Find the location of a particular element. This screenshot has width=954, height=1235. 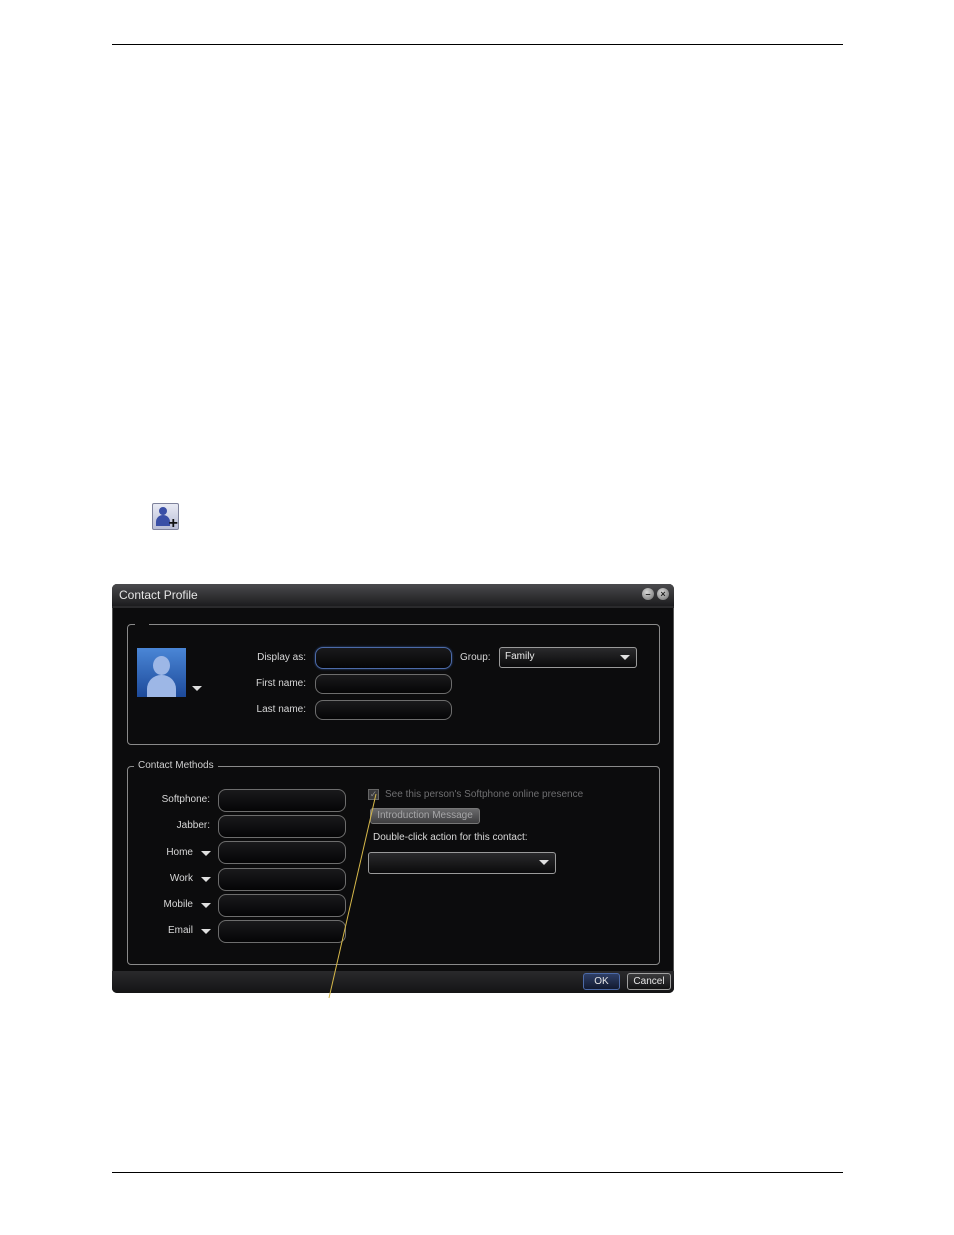

cancel-button: Cancel is located at coordinates (649, 981).